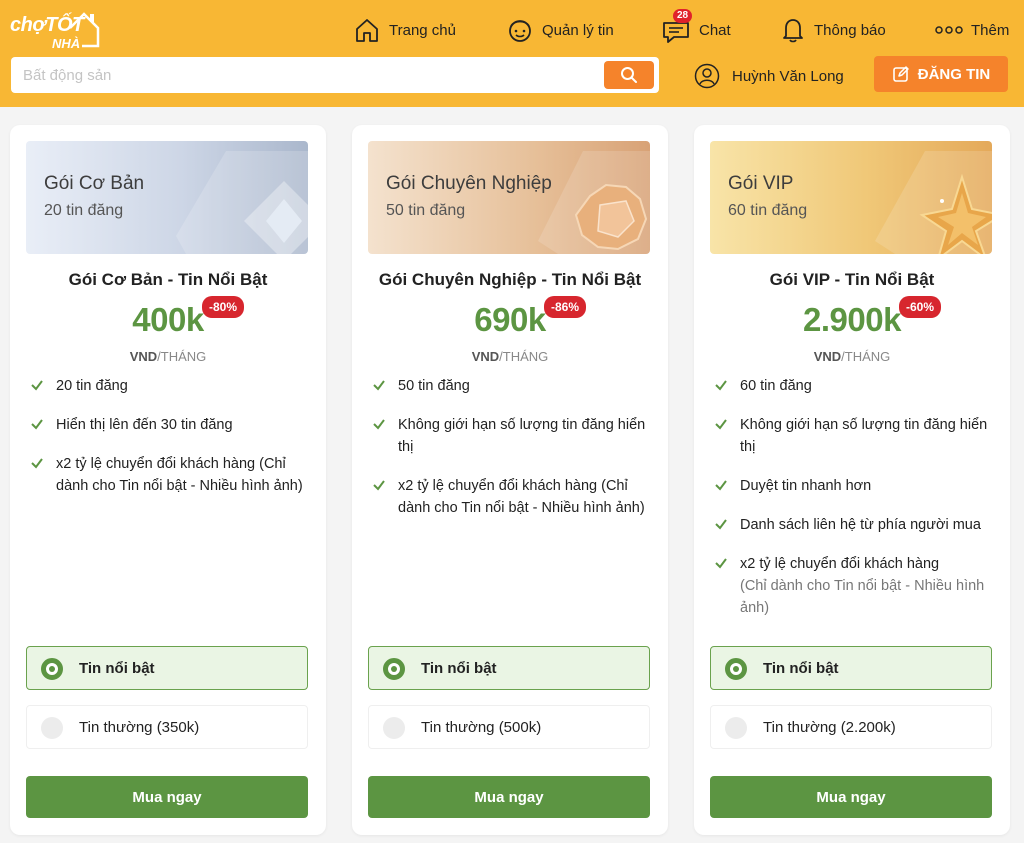  Describe the element at coordinates (793, 31) in the screenshot. I see `bell-icon` at that location.